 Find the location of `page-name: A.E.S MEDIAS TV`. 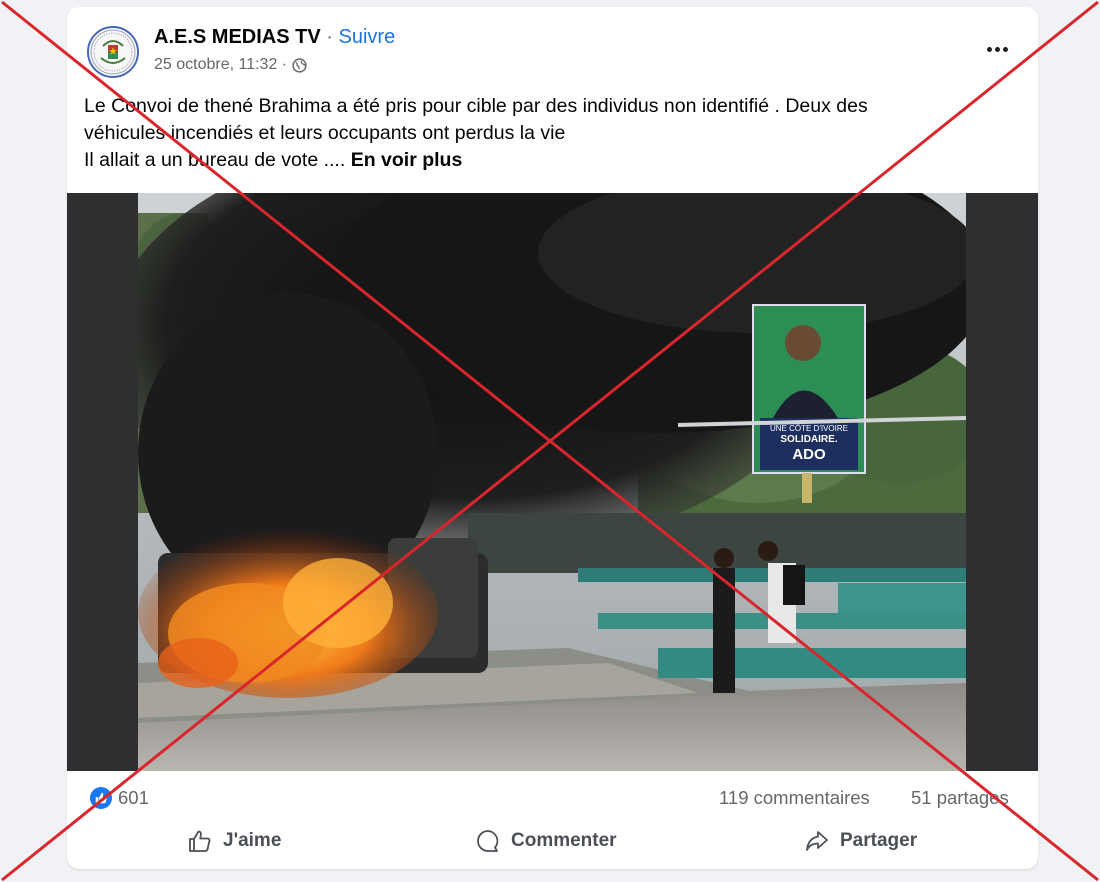

page-name: A.E.S MEDIAS TV is located at coordinates (237, 37).